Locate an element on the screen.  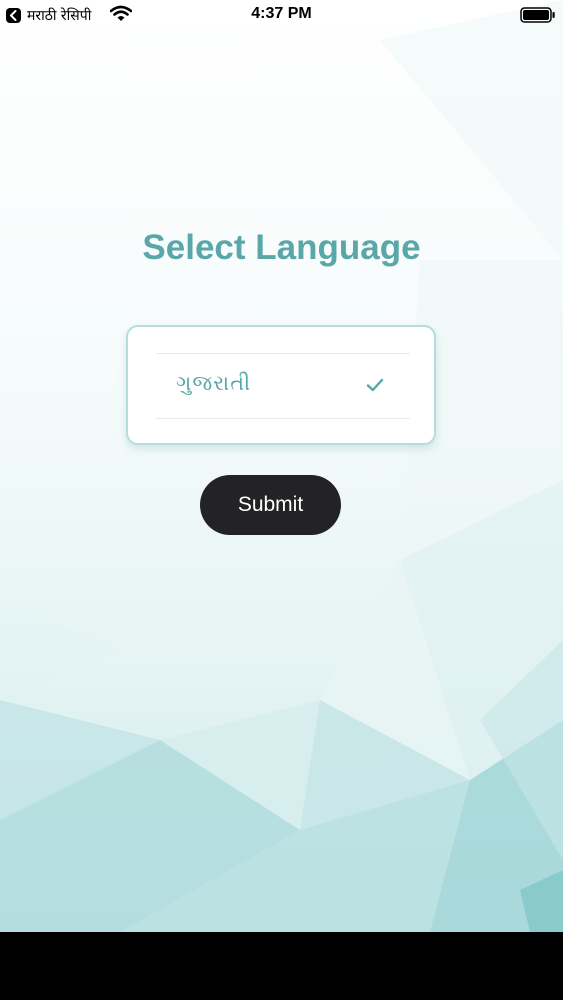
checkmark-icon is located at coordinates (375, 387).